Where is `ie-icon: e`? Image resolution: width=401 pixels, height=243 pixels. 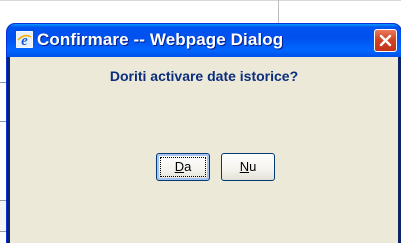
ie-icon: e is located at coordinates (24, 39).